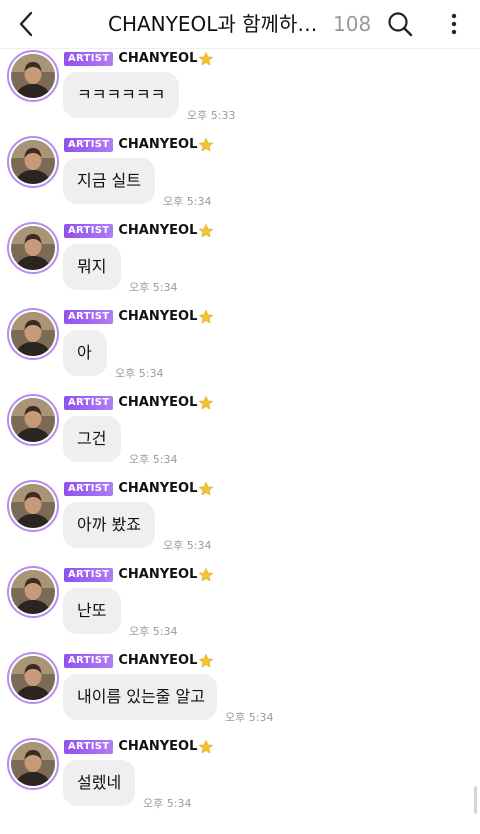 The width and height of the screenshot is (480, 834). What do you see at coordinates (140, 697) in the screenshot?
I see `message-bubble: 내이름 있는줄 알고` at bounding box center [140, 697].